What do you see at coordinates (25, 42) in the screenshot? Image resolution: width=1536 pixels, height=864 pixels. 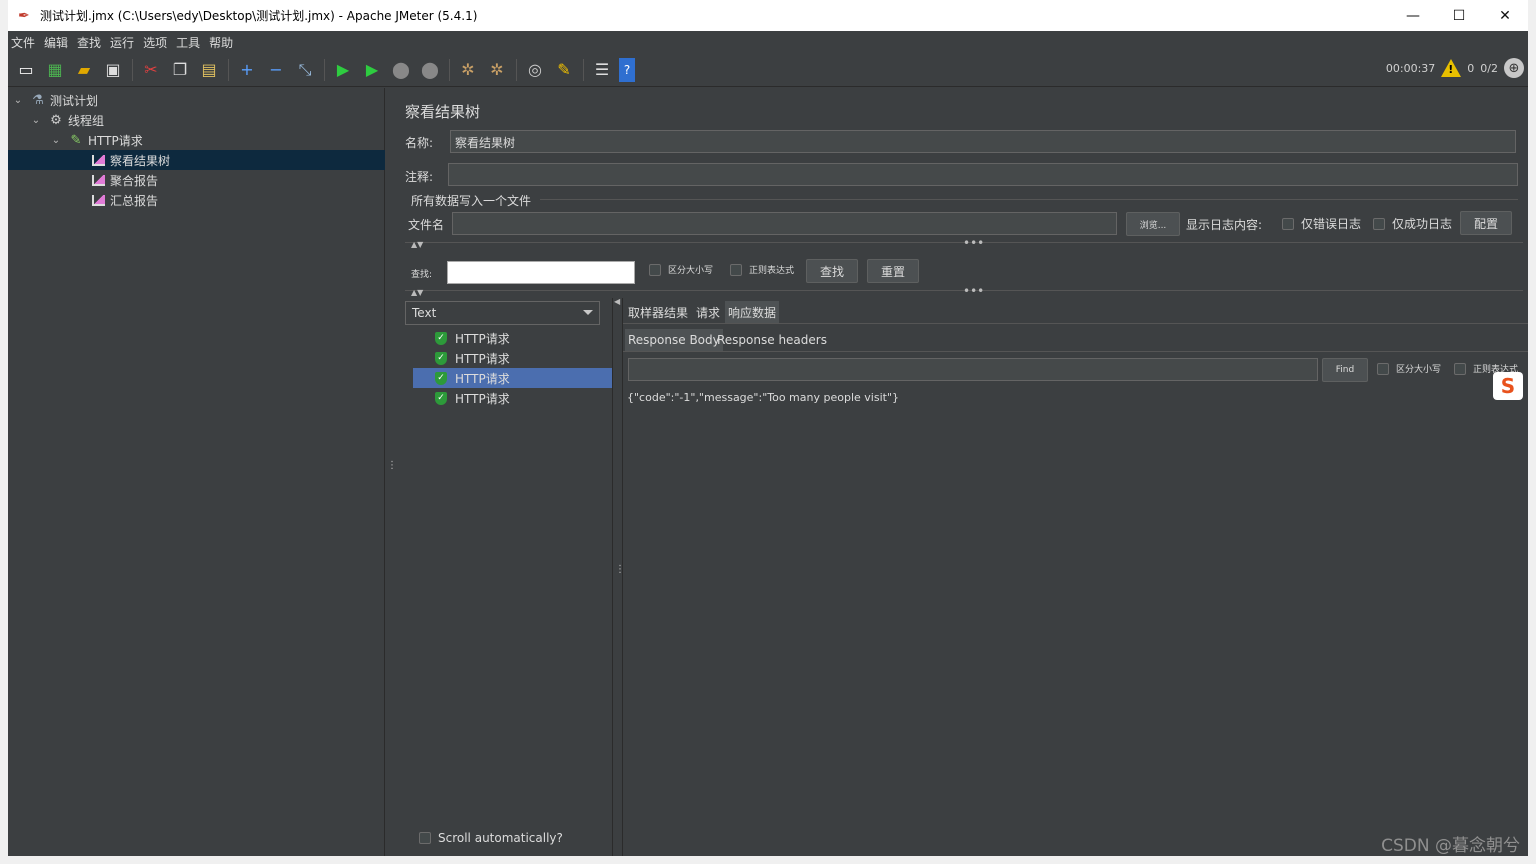 I see `menu-file: 文件` at bounding box center [25, 42].